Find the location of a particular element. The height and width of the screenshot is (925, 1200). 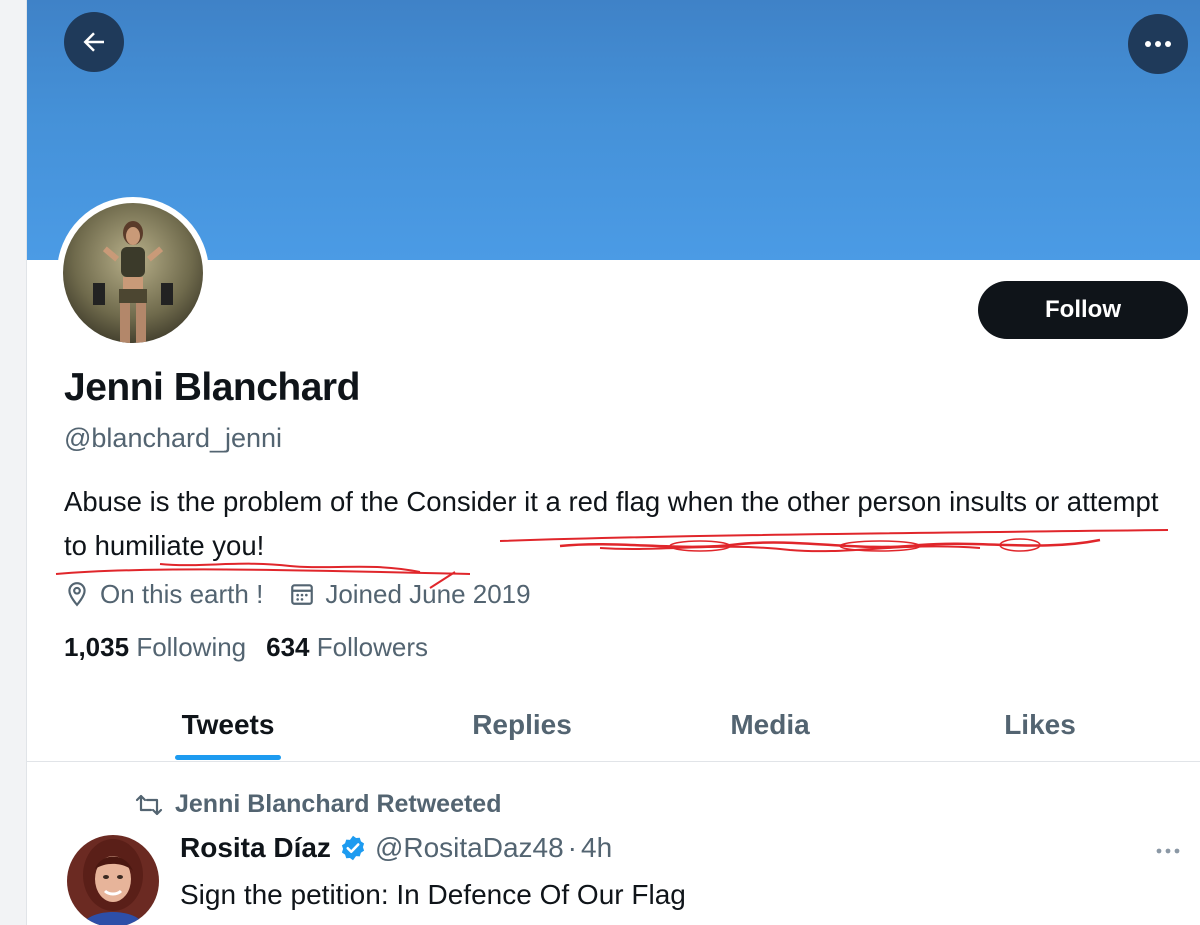

follow-button: Follow is located at coordinates (1083, 310).